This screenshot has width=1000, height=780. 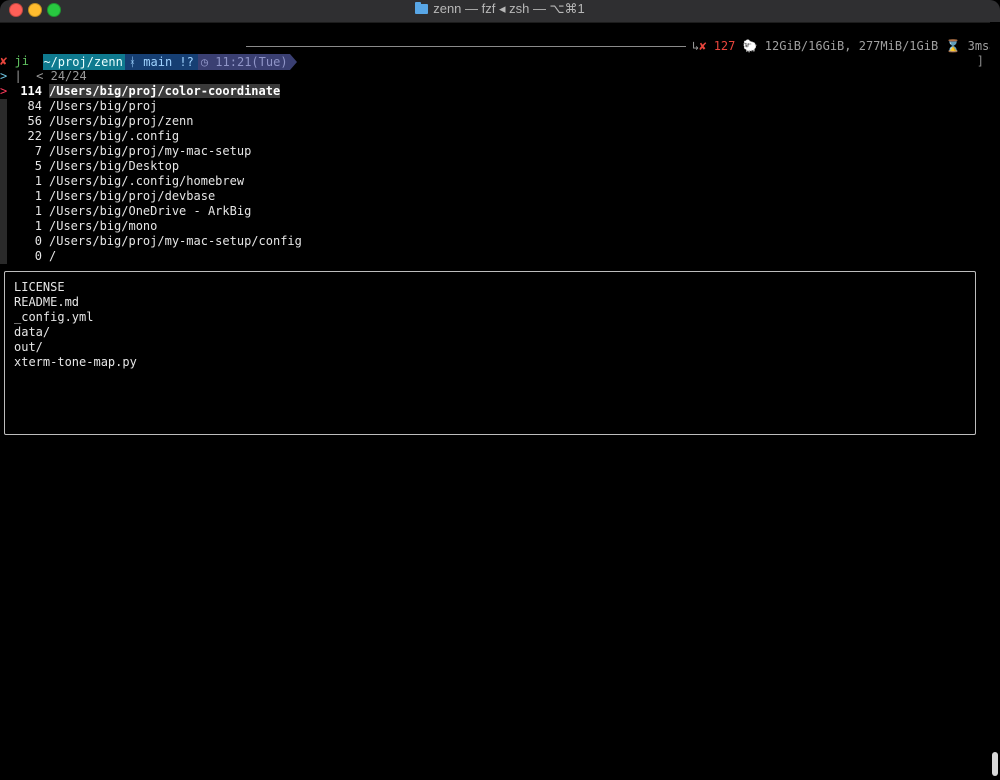 I want to click on fzf-result-path: /Users/big/OneDrive - ArkBig, so click(x=150, y=211).